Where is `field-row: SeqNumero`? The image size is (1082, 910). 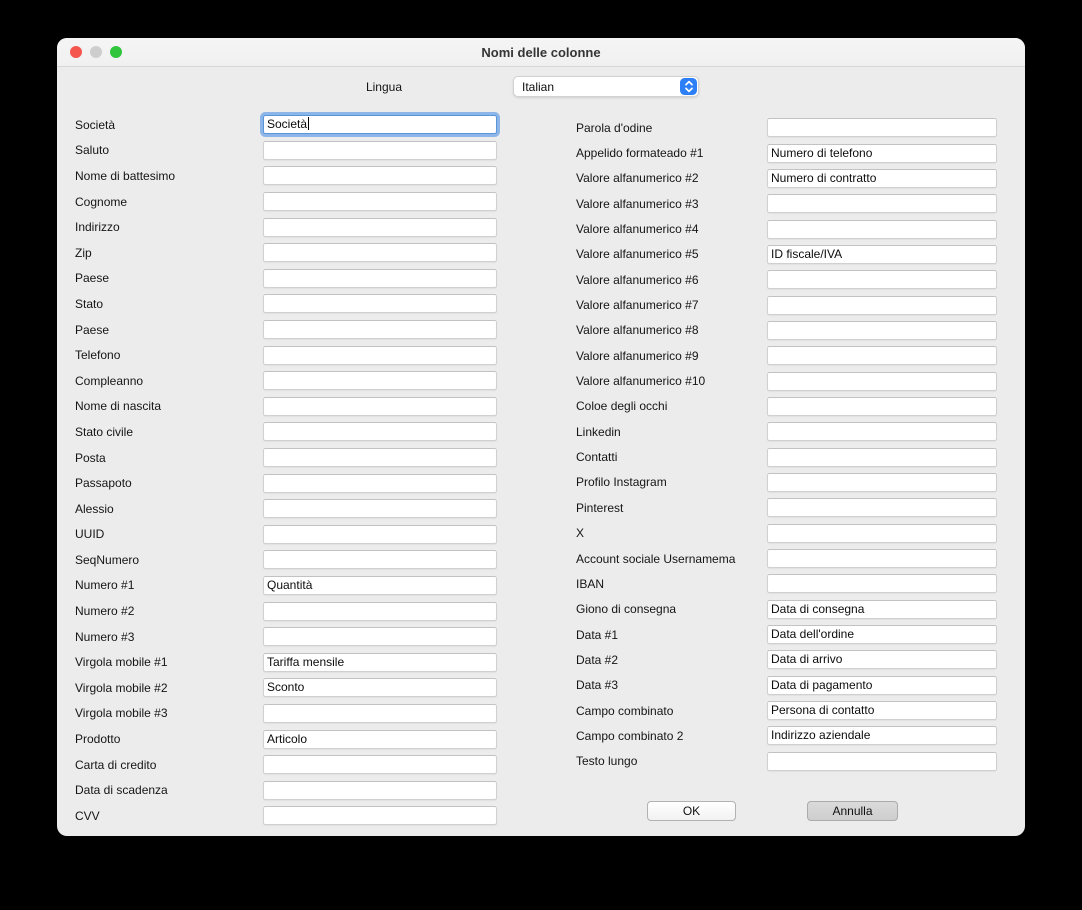
field-row: SeqNumero is located at coordinates (295, 560).